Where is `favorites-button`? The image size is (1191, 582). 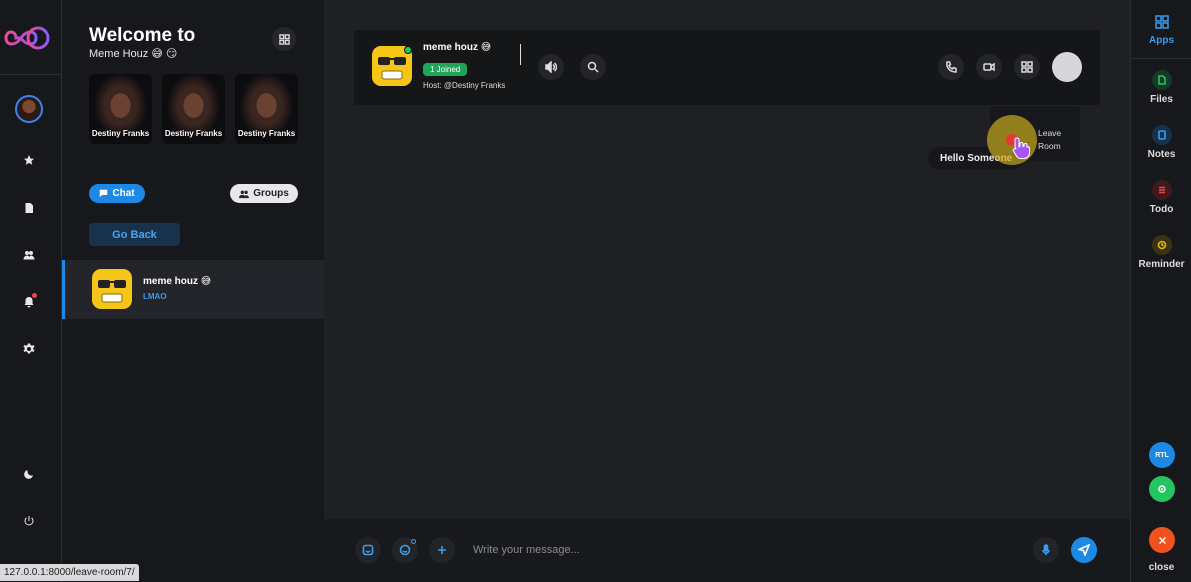
favorites-button is located at coordinates (29, 160).